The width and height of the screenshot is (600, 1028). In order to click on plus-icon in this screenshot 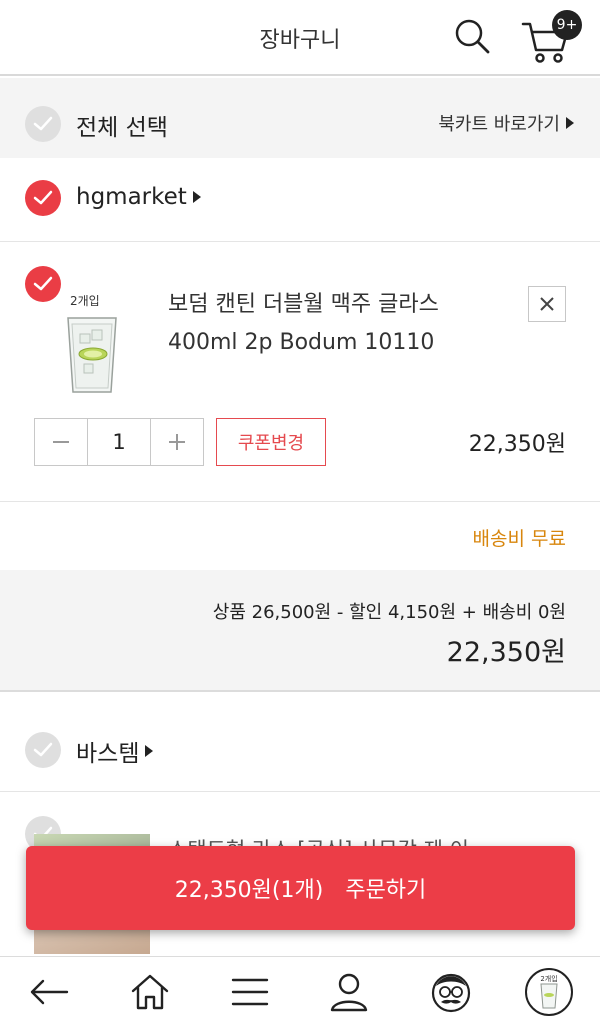, I will do `click(177, 442)`.